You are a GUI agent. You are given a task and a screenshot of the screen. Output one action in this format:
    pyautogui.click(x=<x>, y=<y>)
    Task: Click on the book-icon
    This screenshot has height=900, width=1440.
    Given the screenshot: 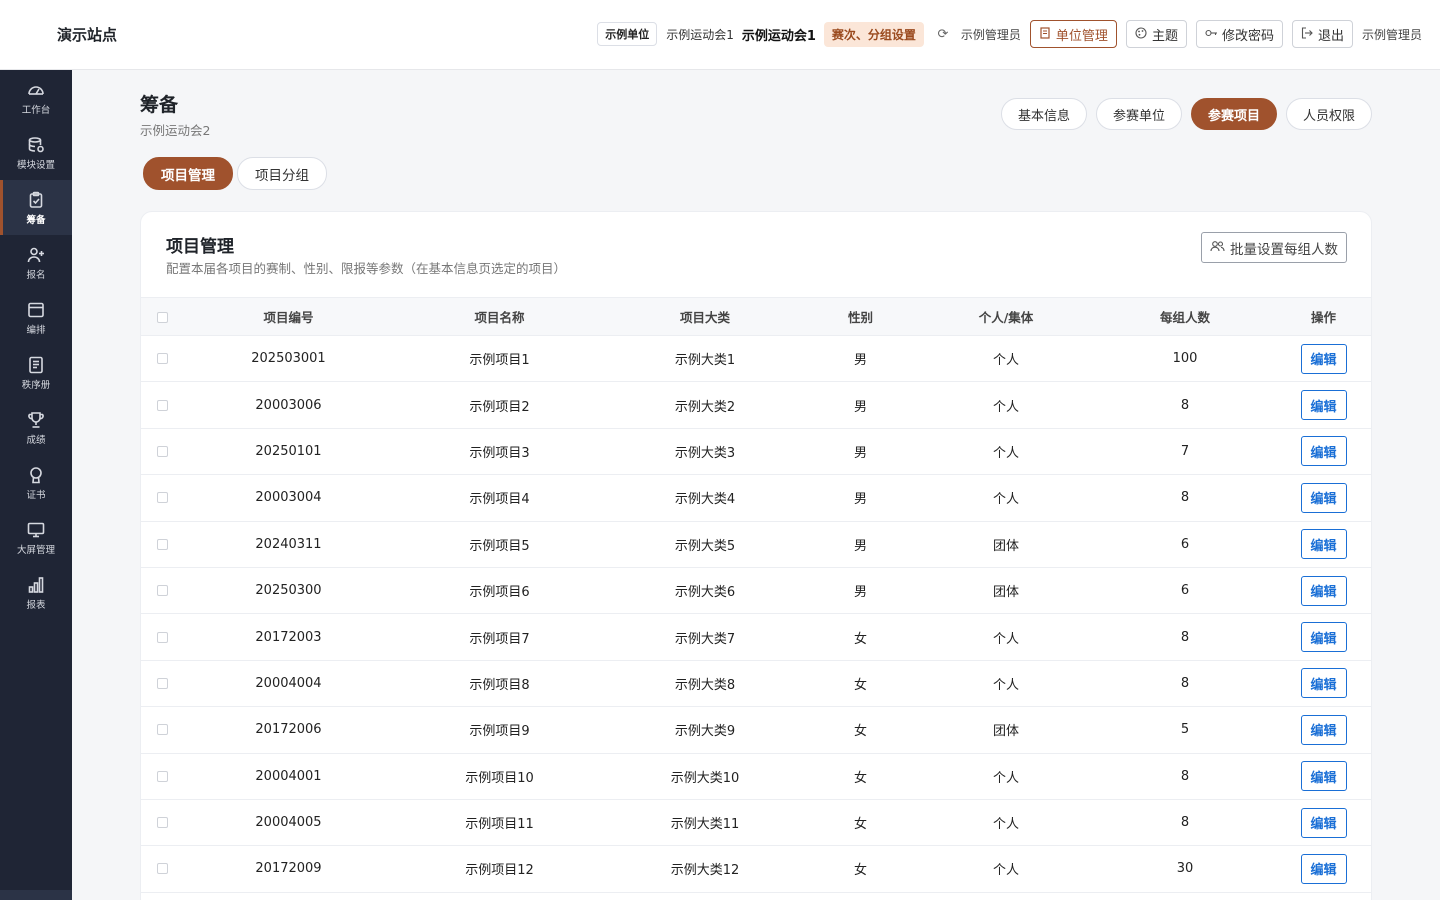 What is the action you would take?
    pyautogui.click(x=36, y=365)
    